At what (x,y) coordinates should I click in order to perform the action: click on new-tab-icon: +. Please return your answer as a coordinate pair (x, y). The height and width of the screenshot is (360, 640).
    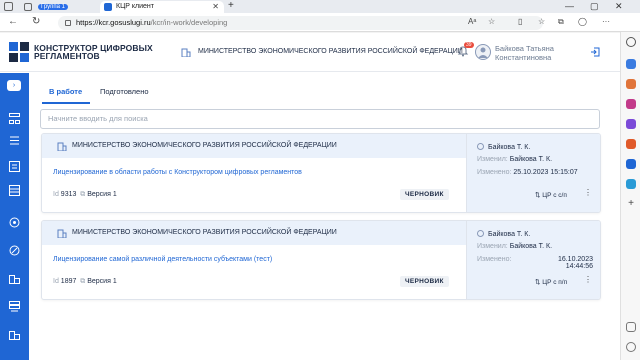
    Looking at the image, I should click on (231, 6).